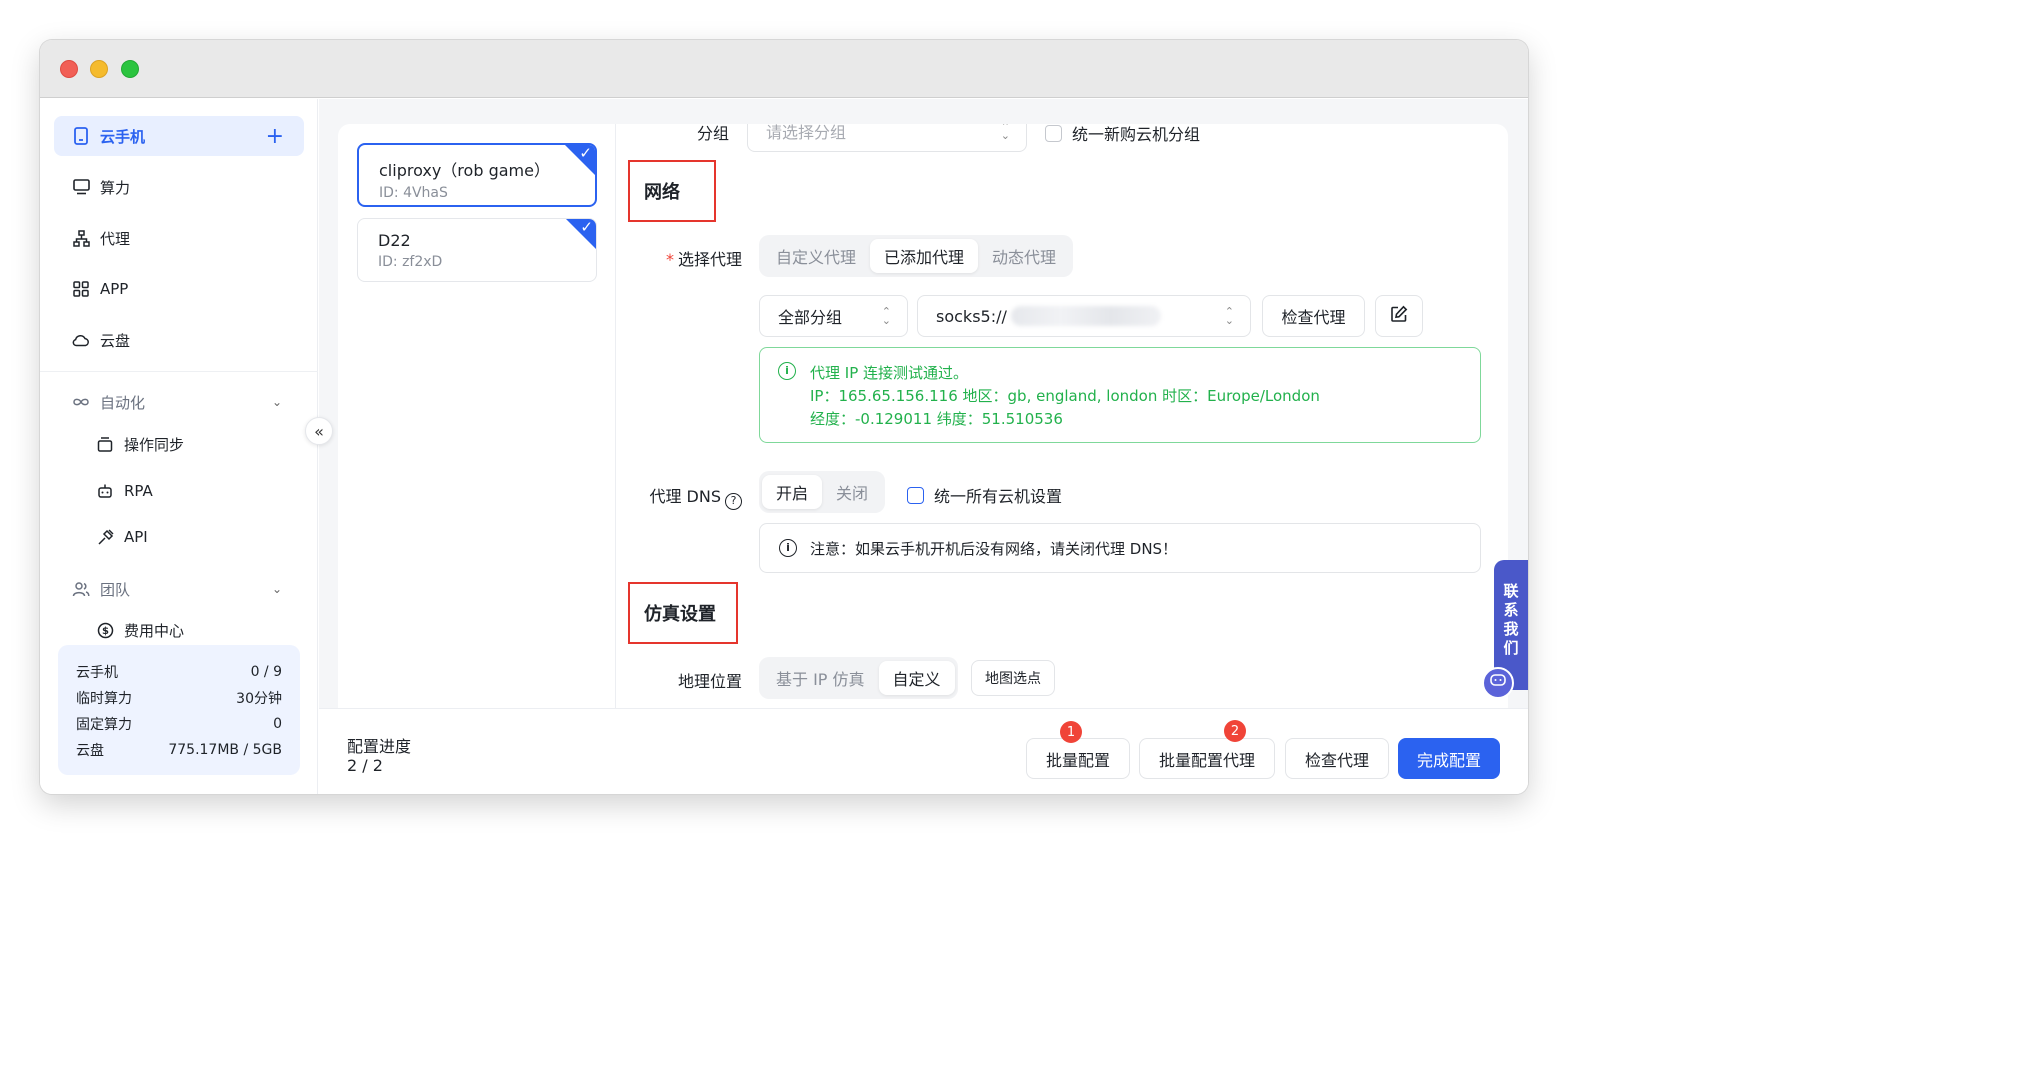 The width and height of the screenshot is (2022, 1076). What do you see at coordinates (115, 340) in the screenshot?
I see `sidebar-item-label: 云盘` at bounding box center [115, 340].